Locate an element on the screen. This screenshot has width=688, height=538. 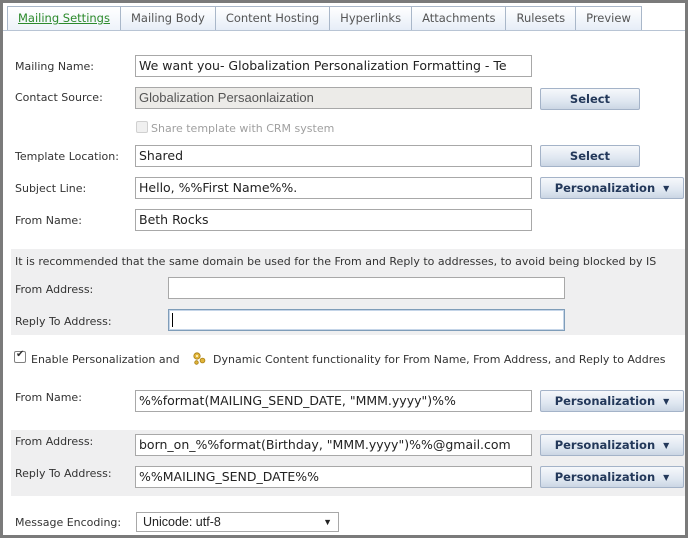
template-location-label: Template Location: is located at coordinates (67, 156).